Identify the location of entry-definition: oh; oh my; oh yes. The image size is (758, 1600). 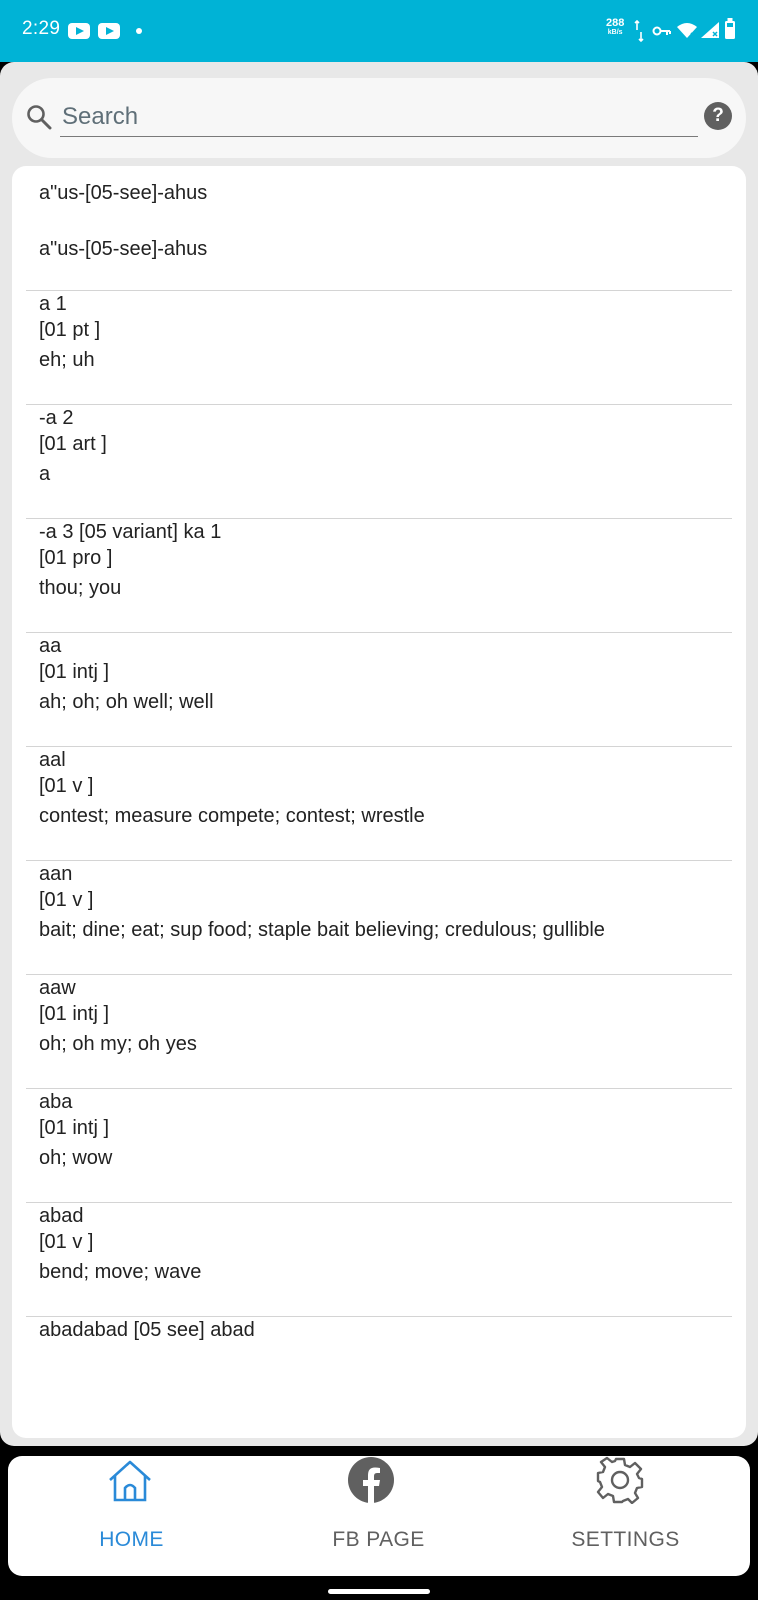
(118, 1044).